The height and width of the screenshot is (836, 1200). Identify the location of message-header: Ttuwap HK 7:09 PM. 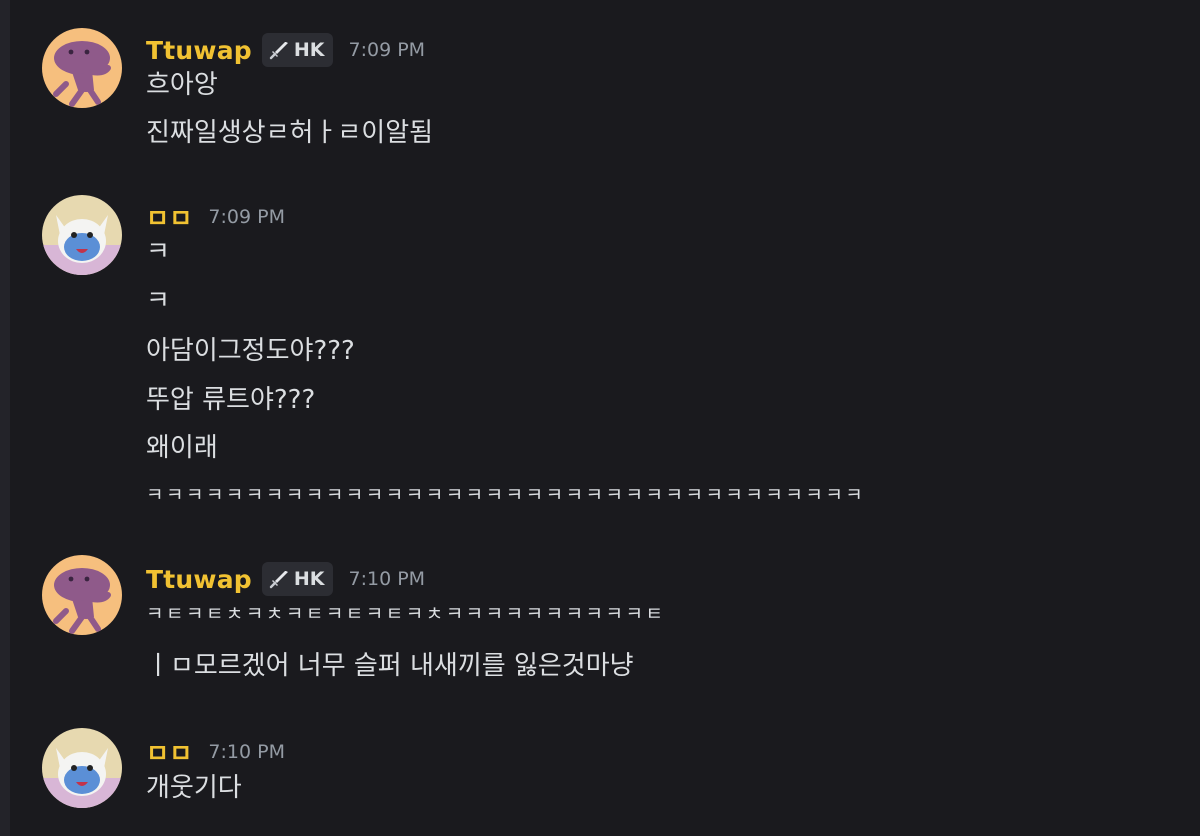
(285, 50).